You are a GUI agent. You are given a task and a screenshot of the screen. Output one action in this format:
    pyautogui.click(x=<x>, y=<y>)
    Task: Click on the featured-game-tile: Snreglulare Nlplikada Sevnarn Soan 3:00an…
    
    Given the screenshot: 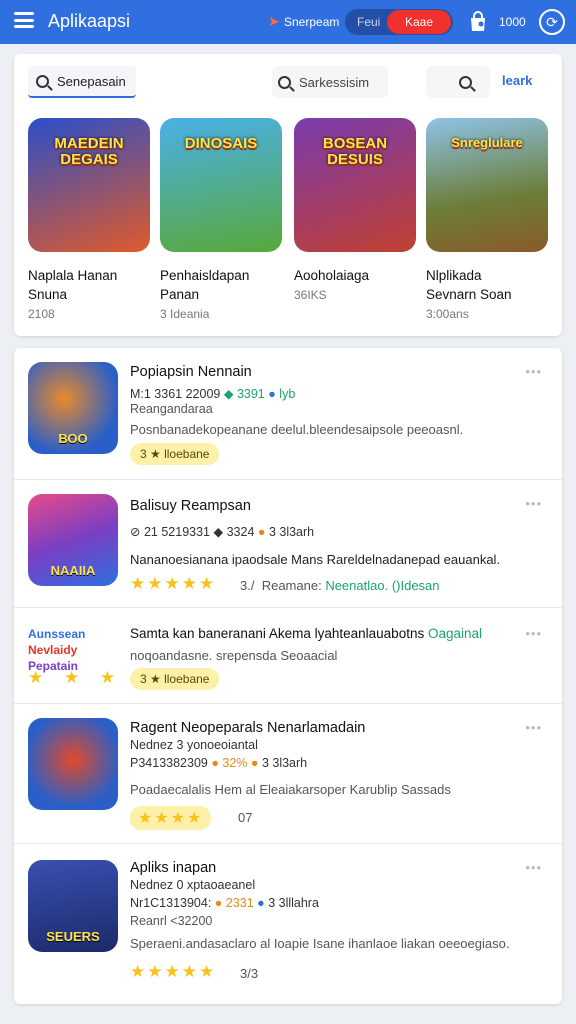 What is the action you would take?
    pyautogui.click(x=488, y=219)
    